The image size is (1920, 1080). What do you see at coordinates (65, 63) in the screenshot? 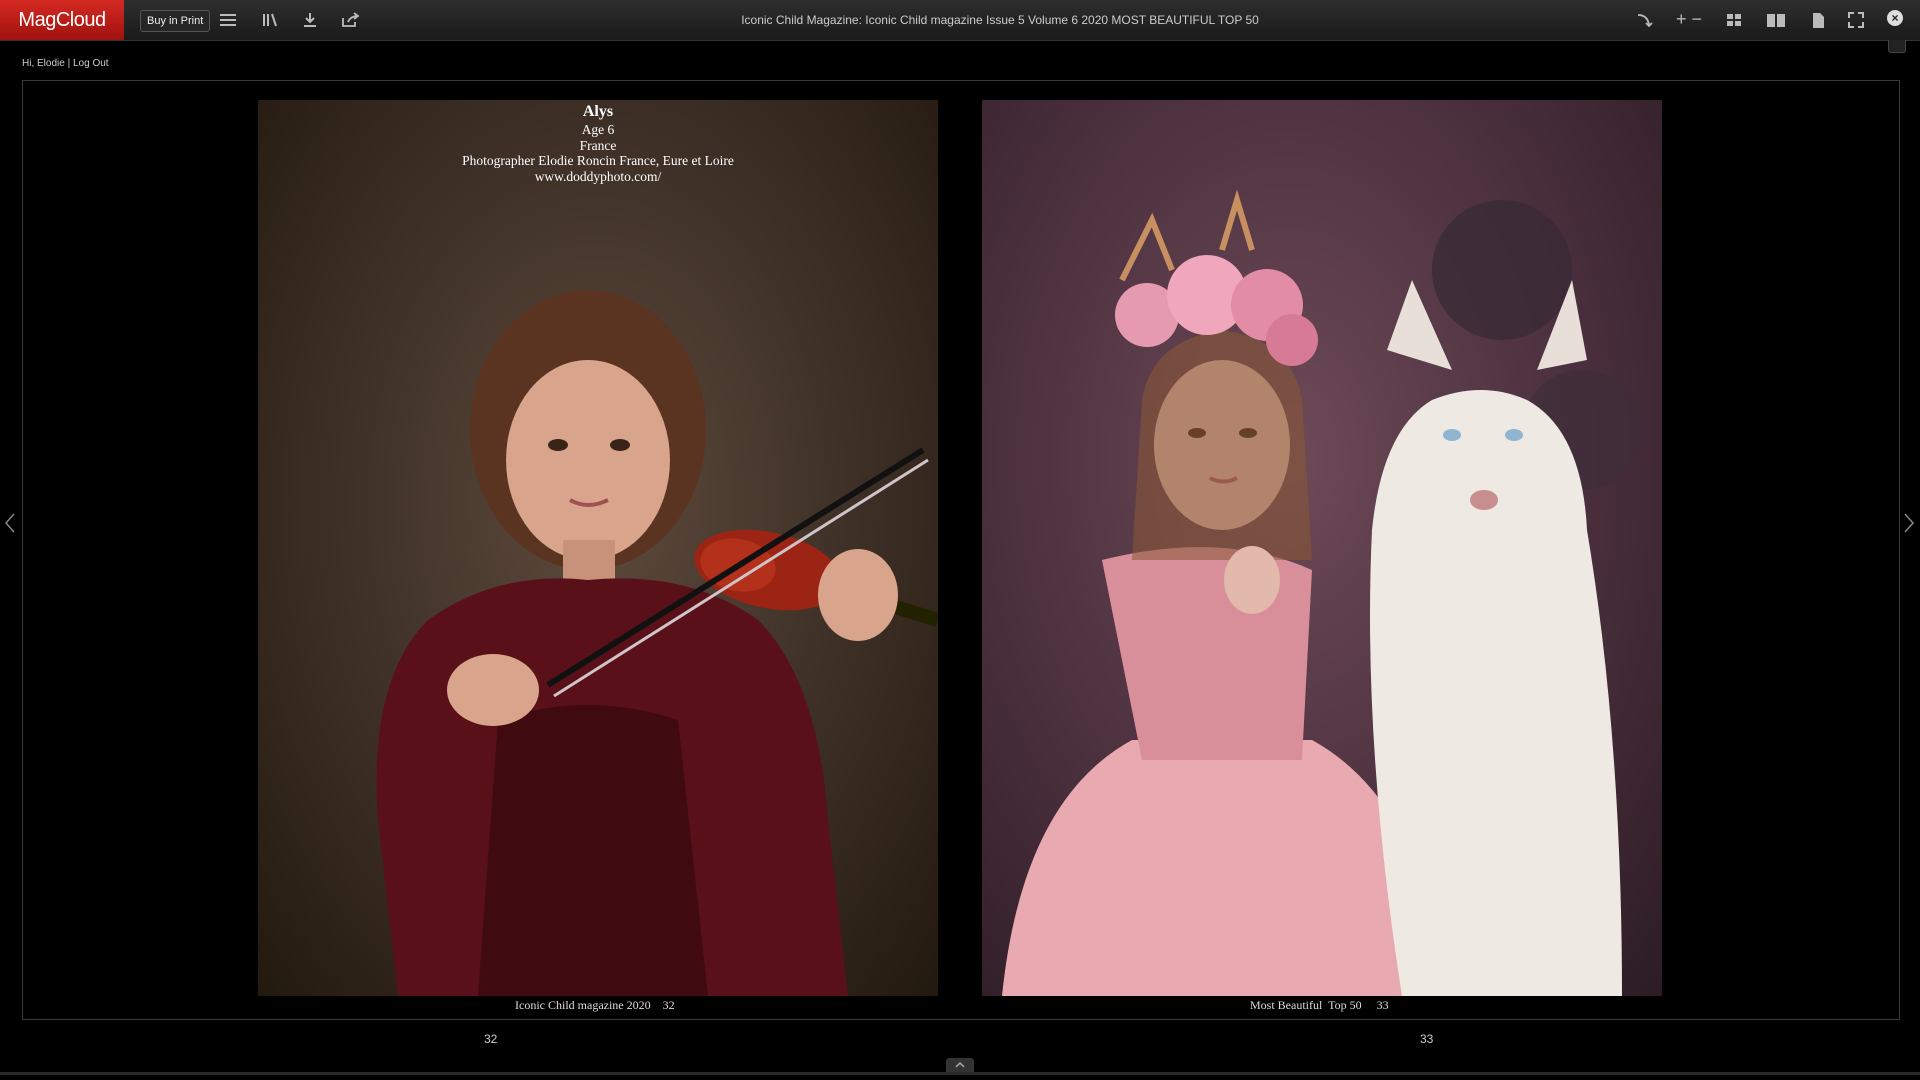
I see `user-bar: Hi, Elodie | Log Out` at bounding box center [65, 63].